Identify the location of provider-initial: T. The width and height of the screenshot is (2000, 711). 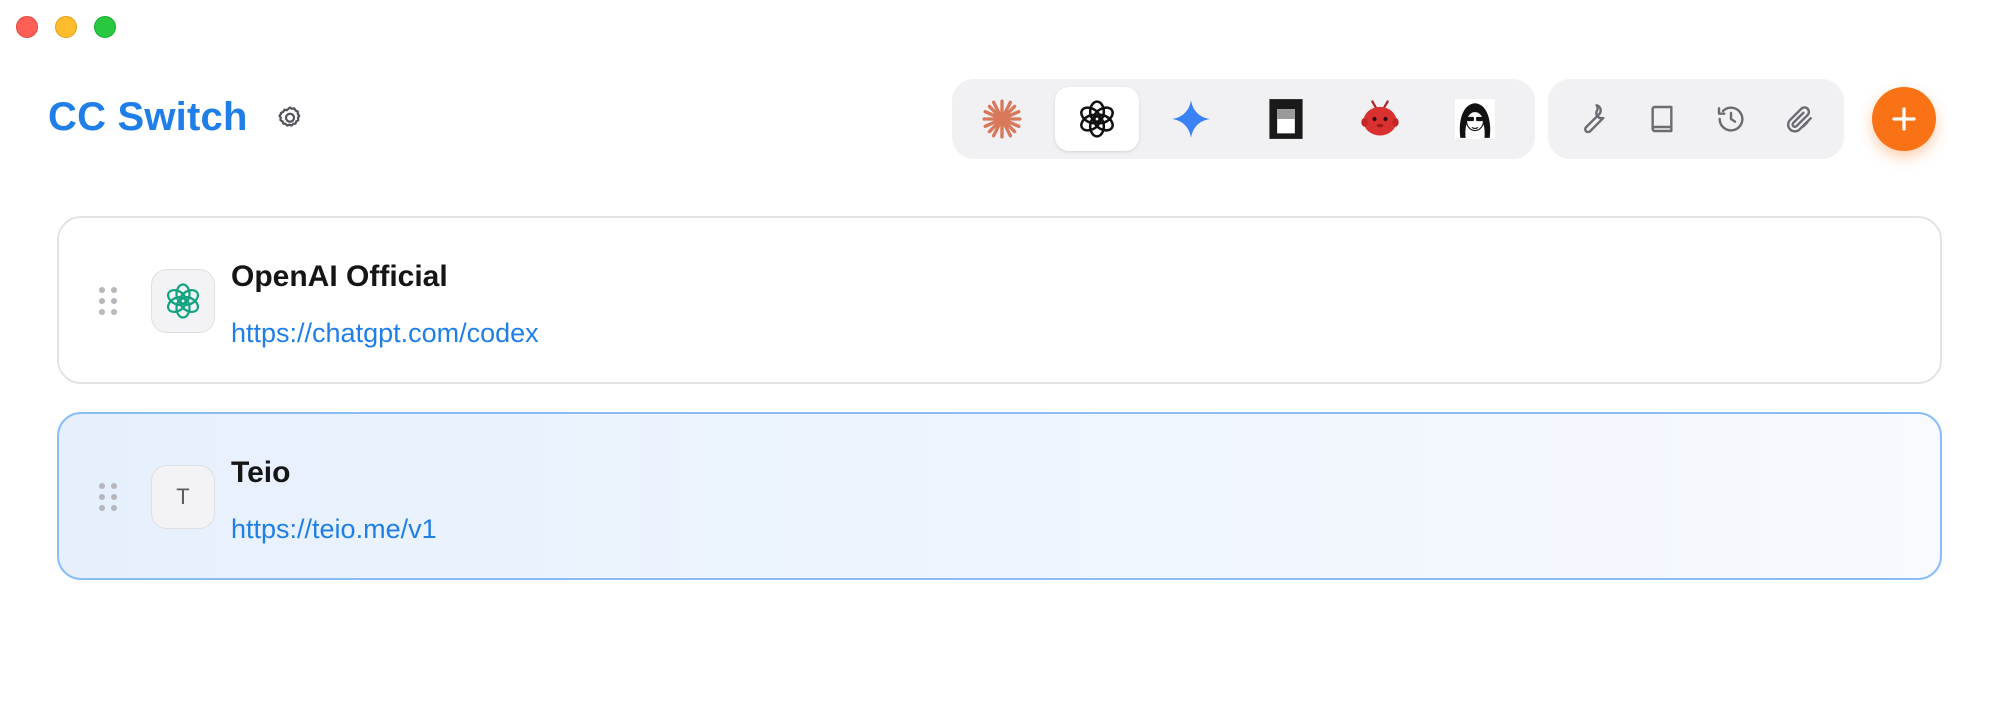
(183, 496).